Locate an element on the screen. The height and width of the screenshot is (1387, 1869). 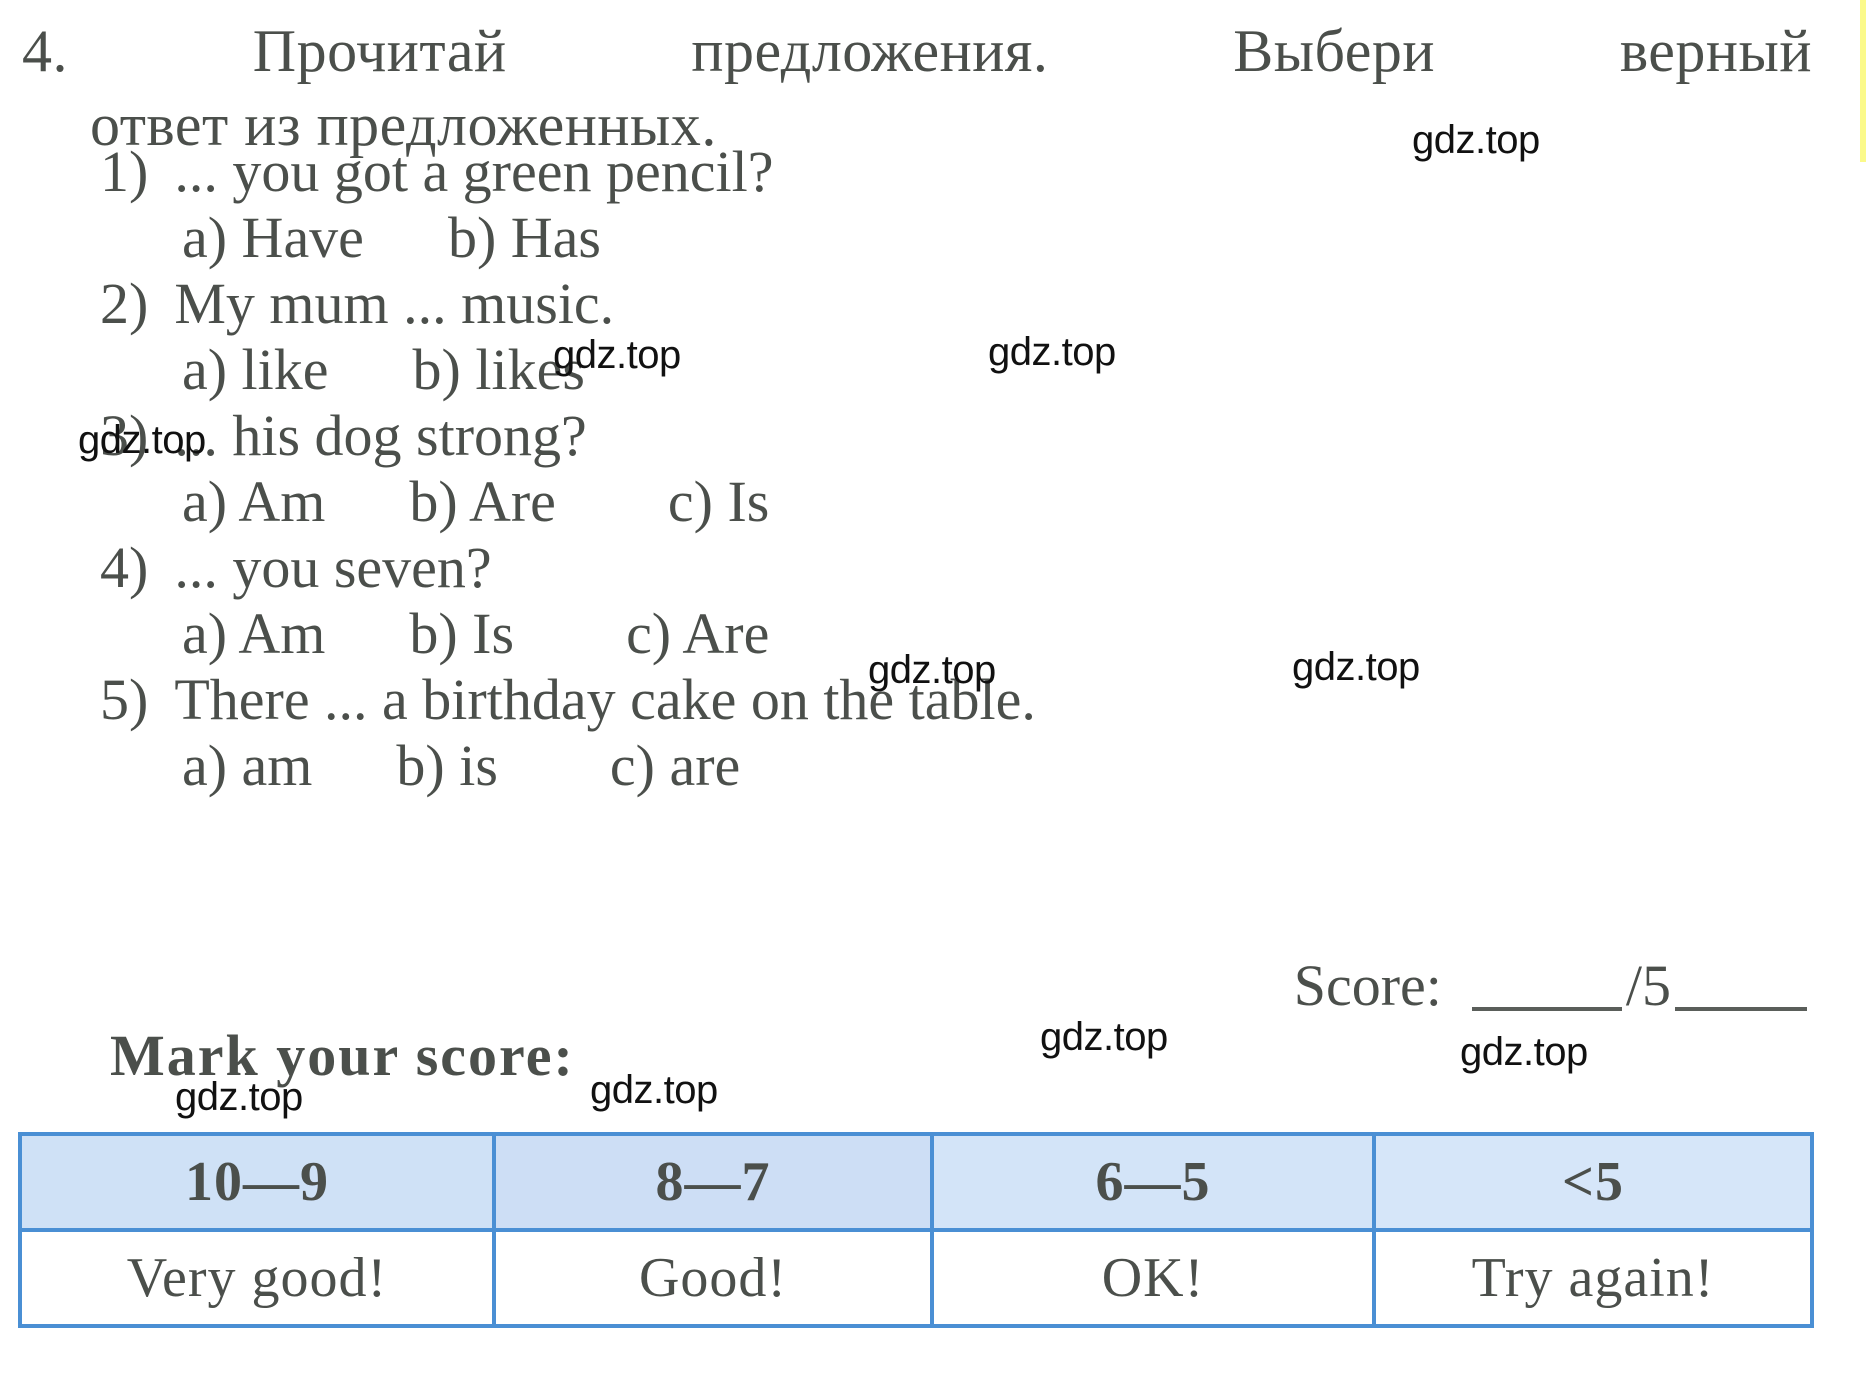
task-prompt-word-4: верный is located at coordinates (1715, 51).